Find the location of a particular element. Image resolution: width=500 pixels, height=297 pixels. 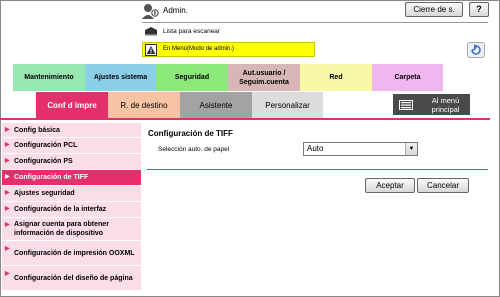

sidebar-item-ps: ▶ Configuración PS is located at coordinates (71, 162).